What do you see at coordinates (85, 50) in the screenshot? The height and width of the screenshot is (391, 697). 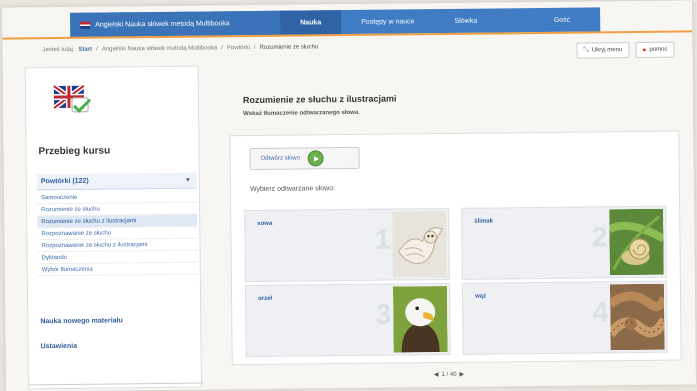 I see `breadcrumb-item-start: Start` at bounding box center [85, 50].